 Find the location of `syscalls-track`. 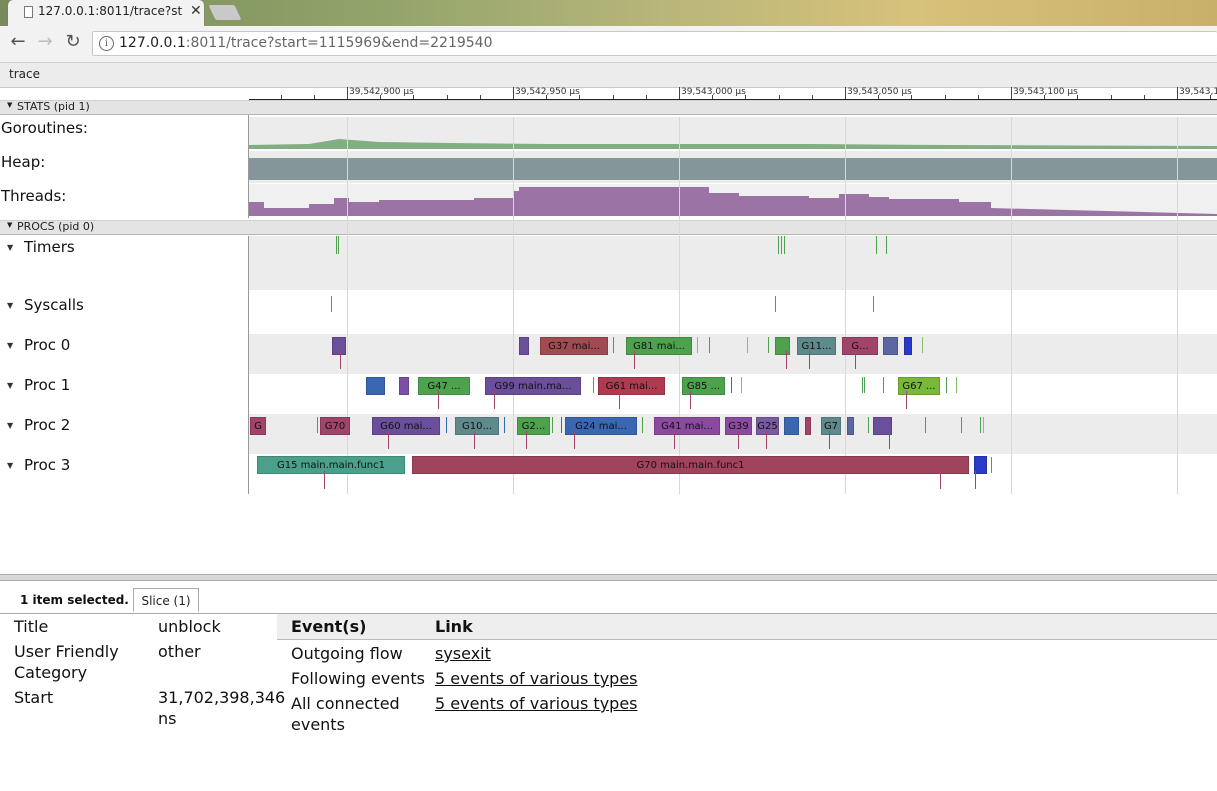

syscalls-track is located at coordinates (733, 312).